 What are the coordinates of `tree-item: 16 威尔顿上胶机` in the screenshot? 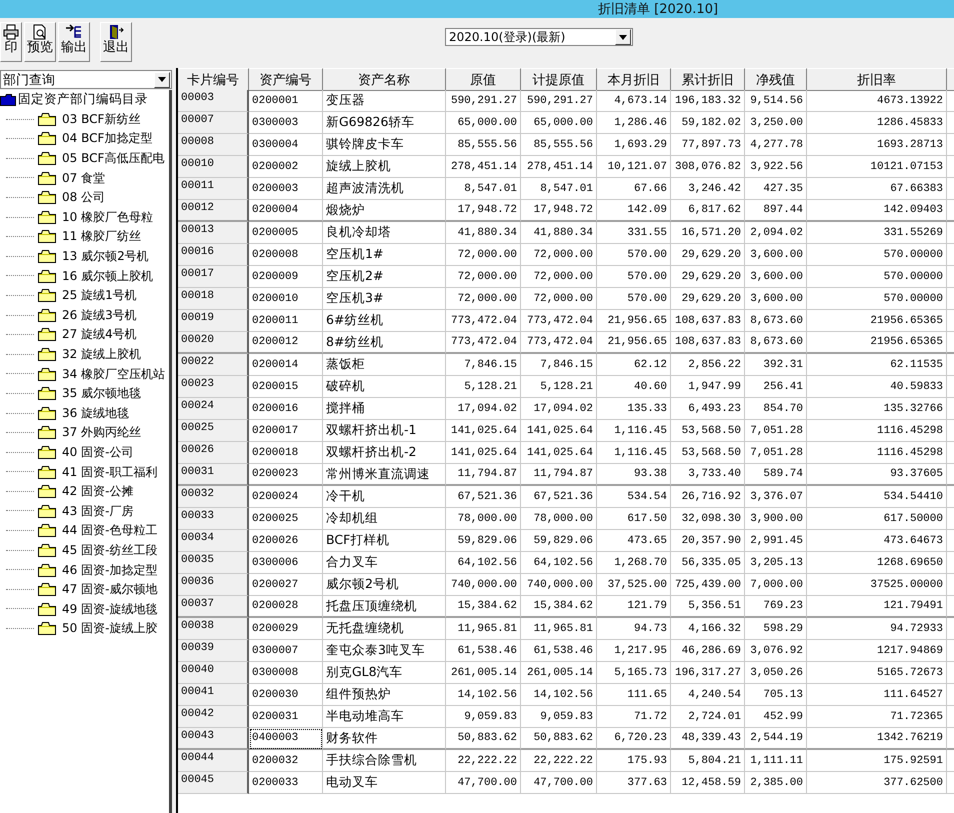 It's located at (84, 276).